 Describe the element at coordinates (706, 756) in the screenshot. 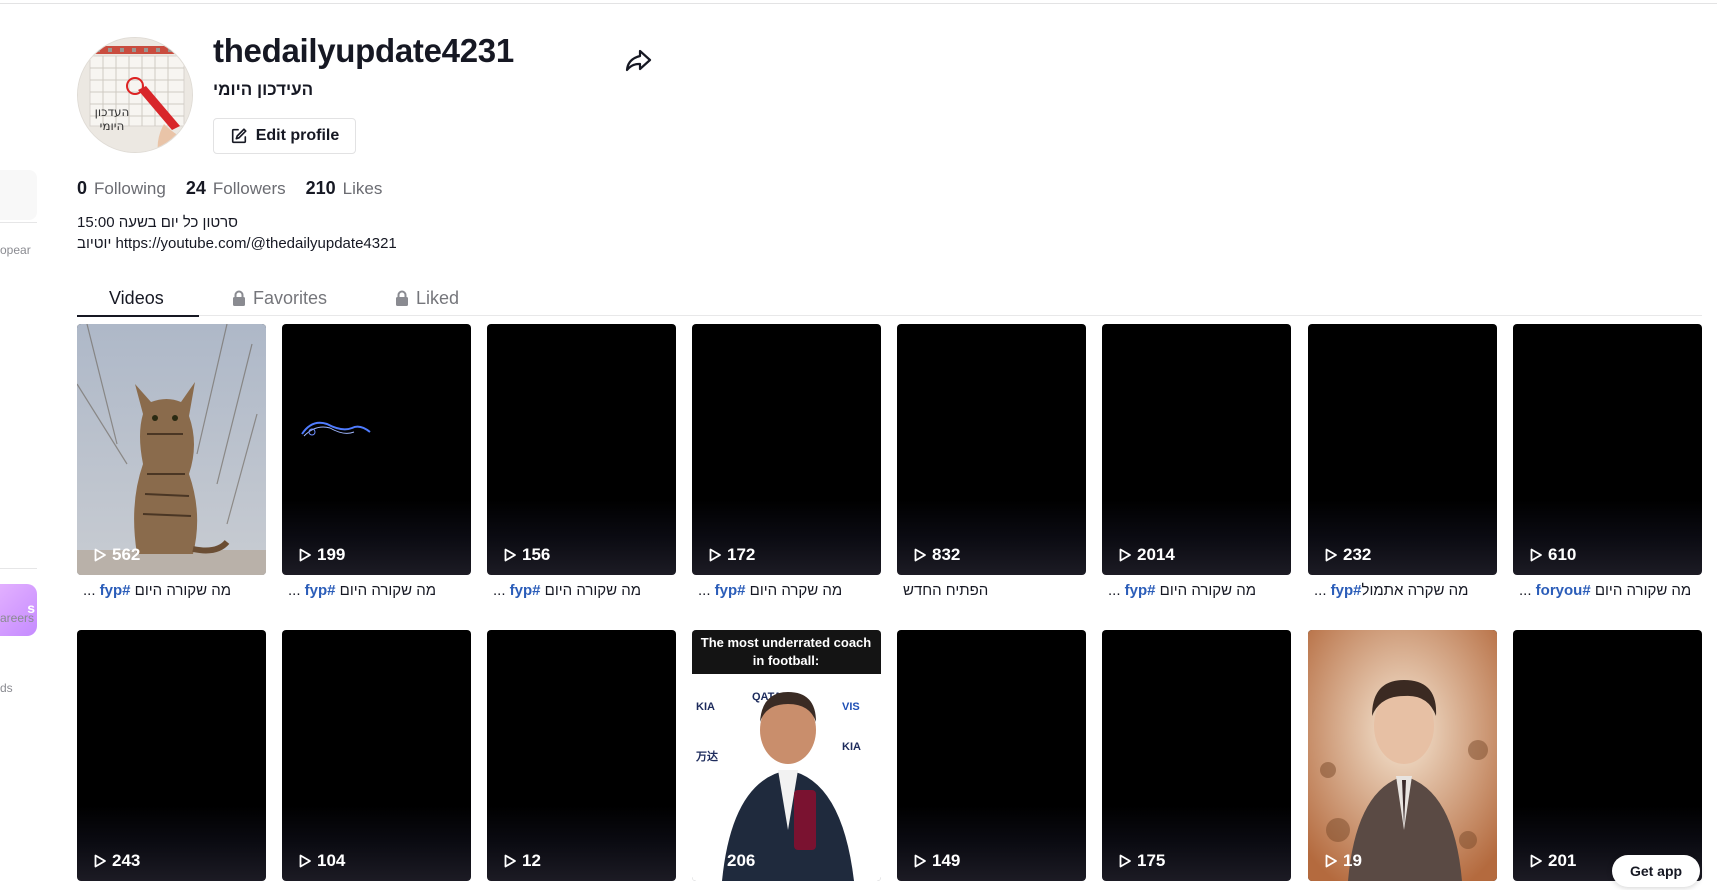

I see `svg-text: 万达` at that location.